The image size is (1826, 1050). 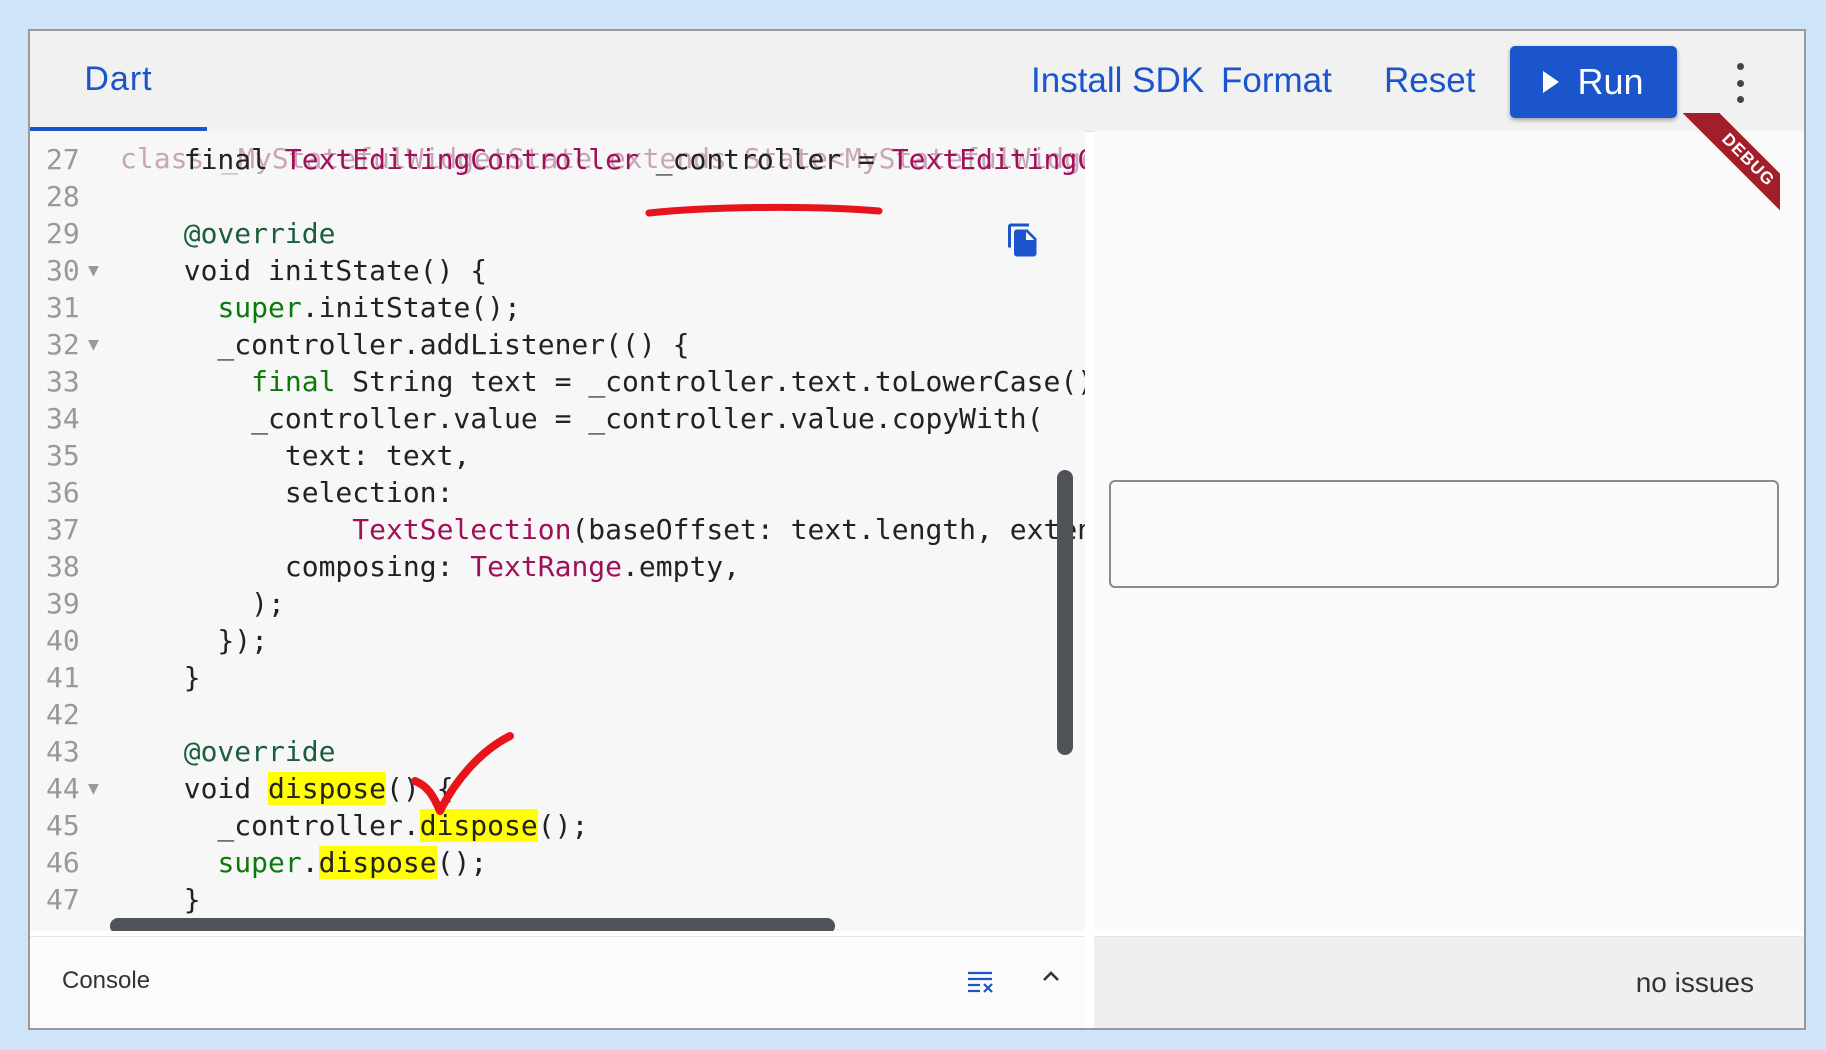 What do you see at coordinates (63, 566) in the screenshot?
I see `line-number: 38` at bounding box center [63, 566].